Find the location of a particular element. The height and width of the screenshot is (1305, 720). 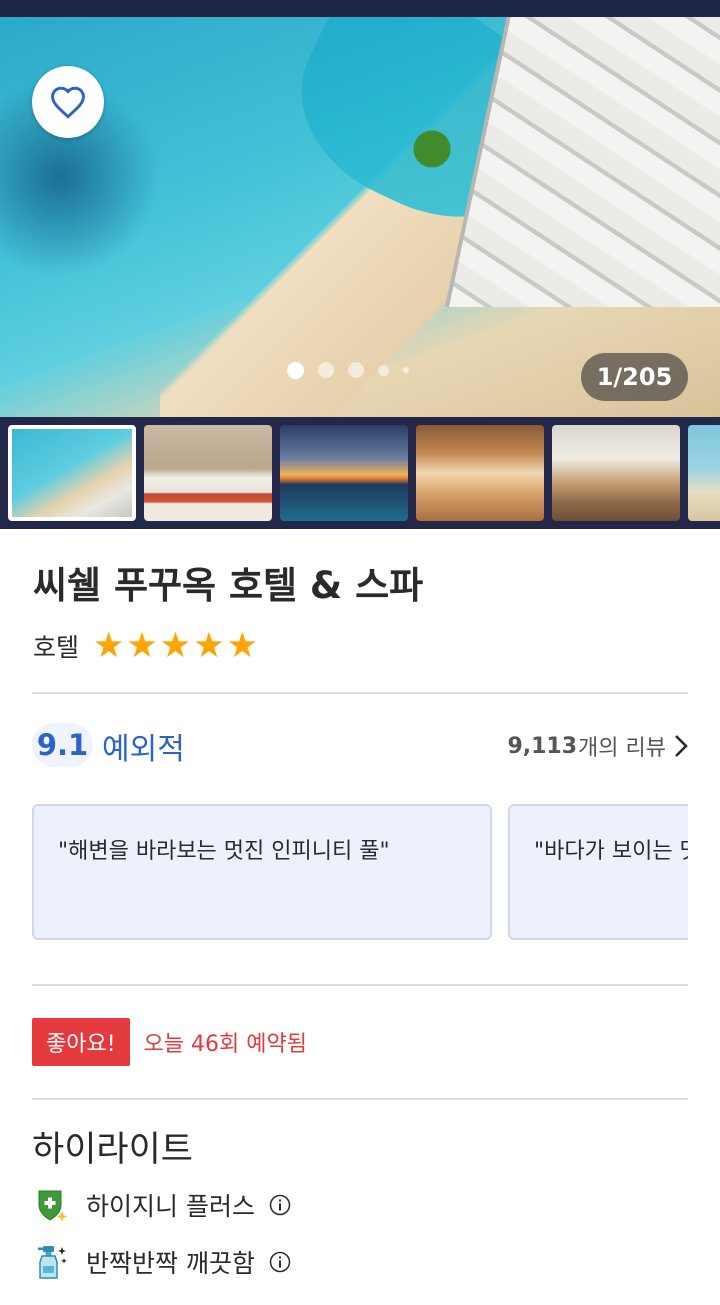

heart-icon is located at coordinates (68, 102).